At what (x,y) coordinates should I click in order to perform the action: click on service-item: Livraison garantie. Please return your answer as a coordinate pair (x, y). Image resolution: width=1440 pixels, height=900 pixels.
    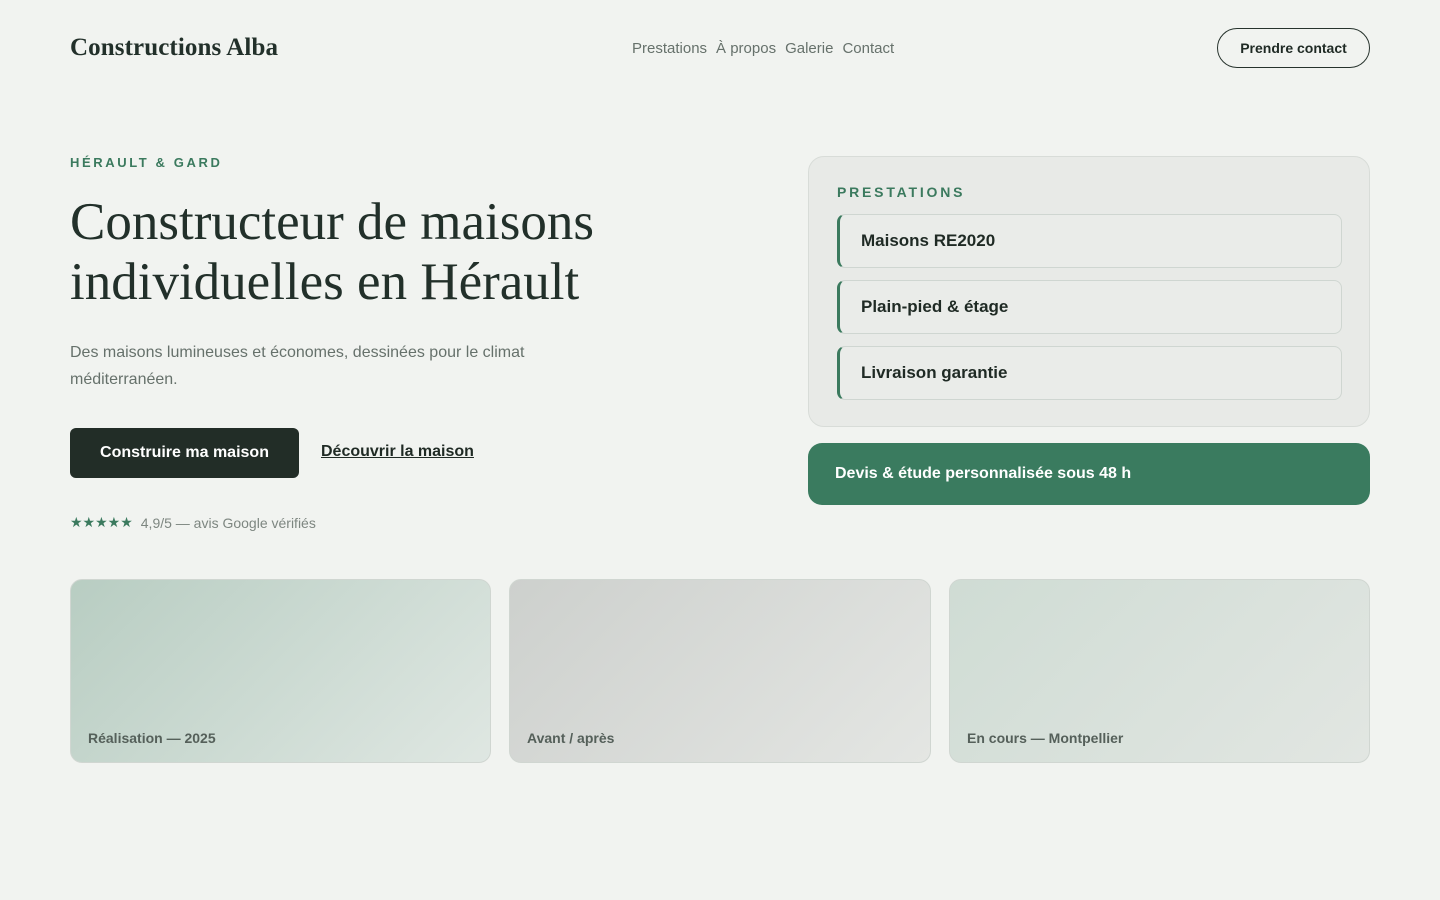
    Looking at the image, I should click on (1089, 373).